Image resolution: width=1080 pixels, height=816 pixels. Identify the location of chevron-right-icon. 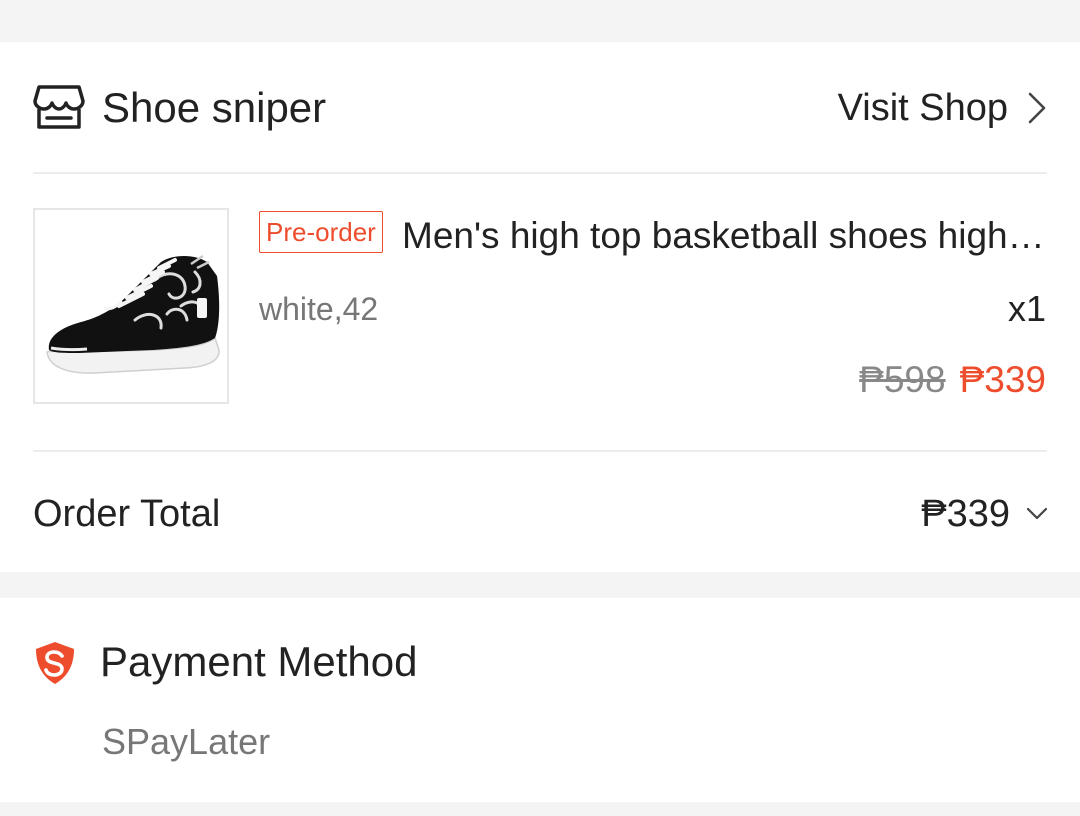
(1037, 108).